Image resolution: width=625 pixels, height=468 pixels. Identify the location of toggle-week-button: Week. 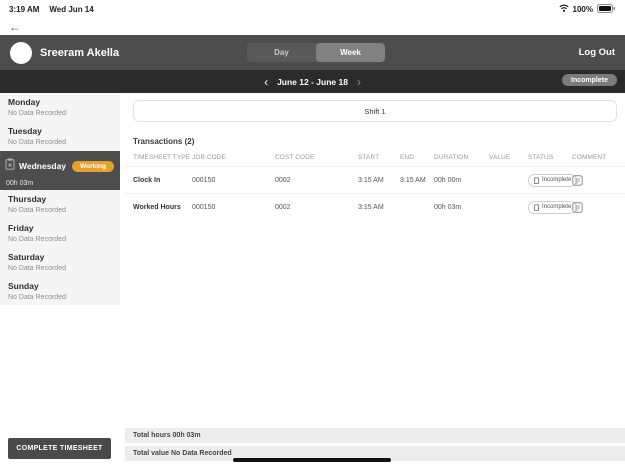
(350, 52).